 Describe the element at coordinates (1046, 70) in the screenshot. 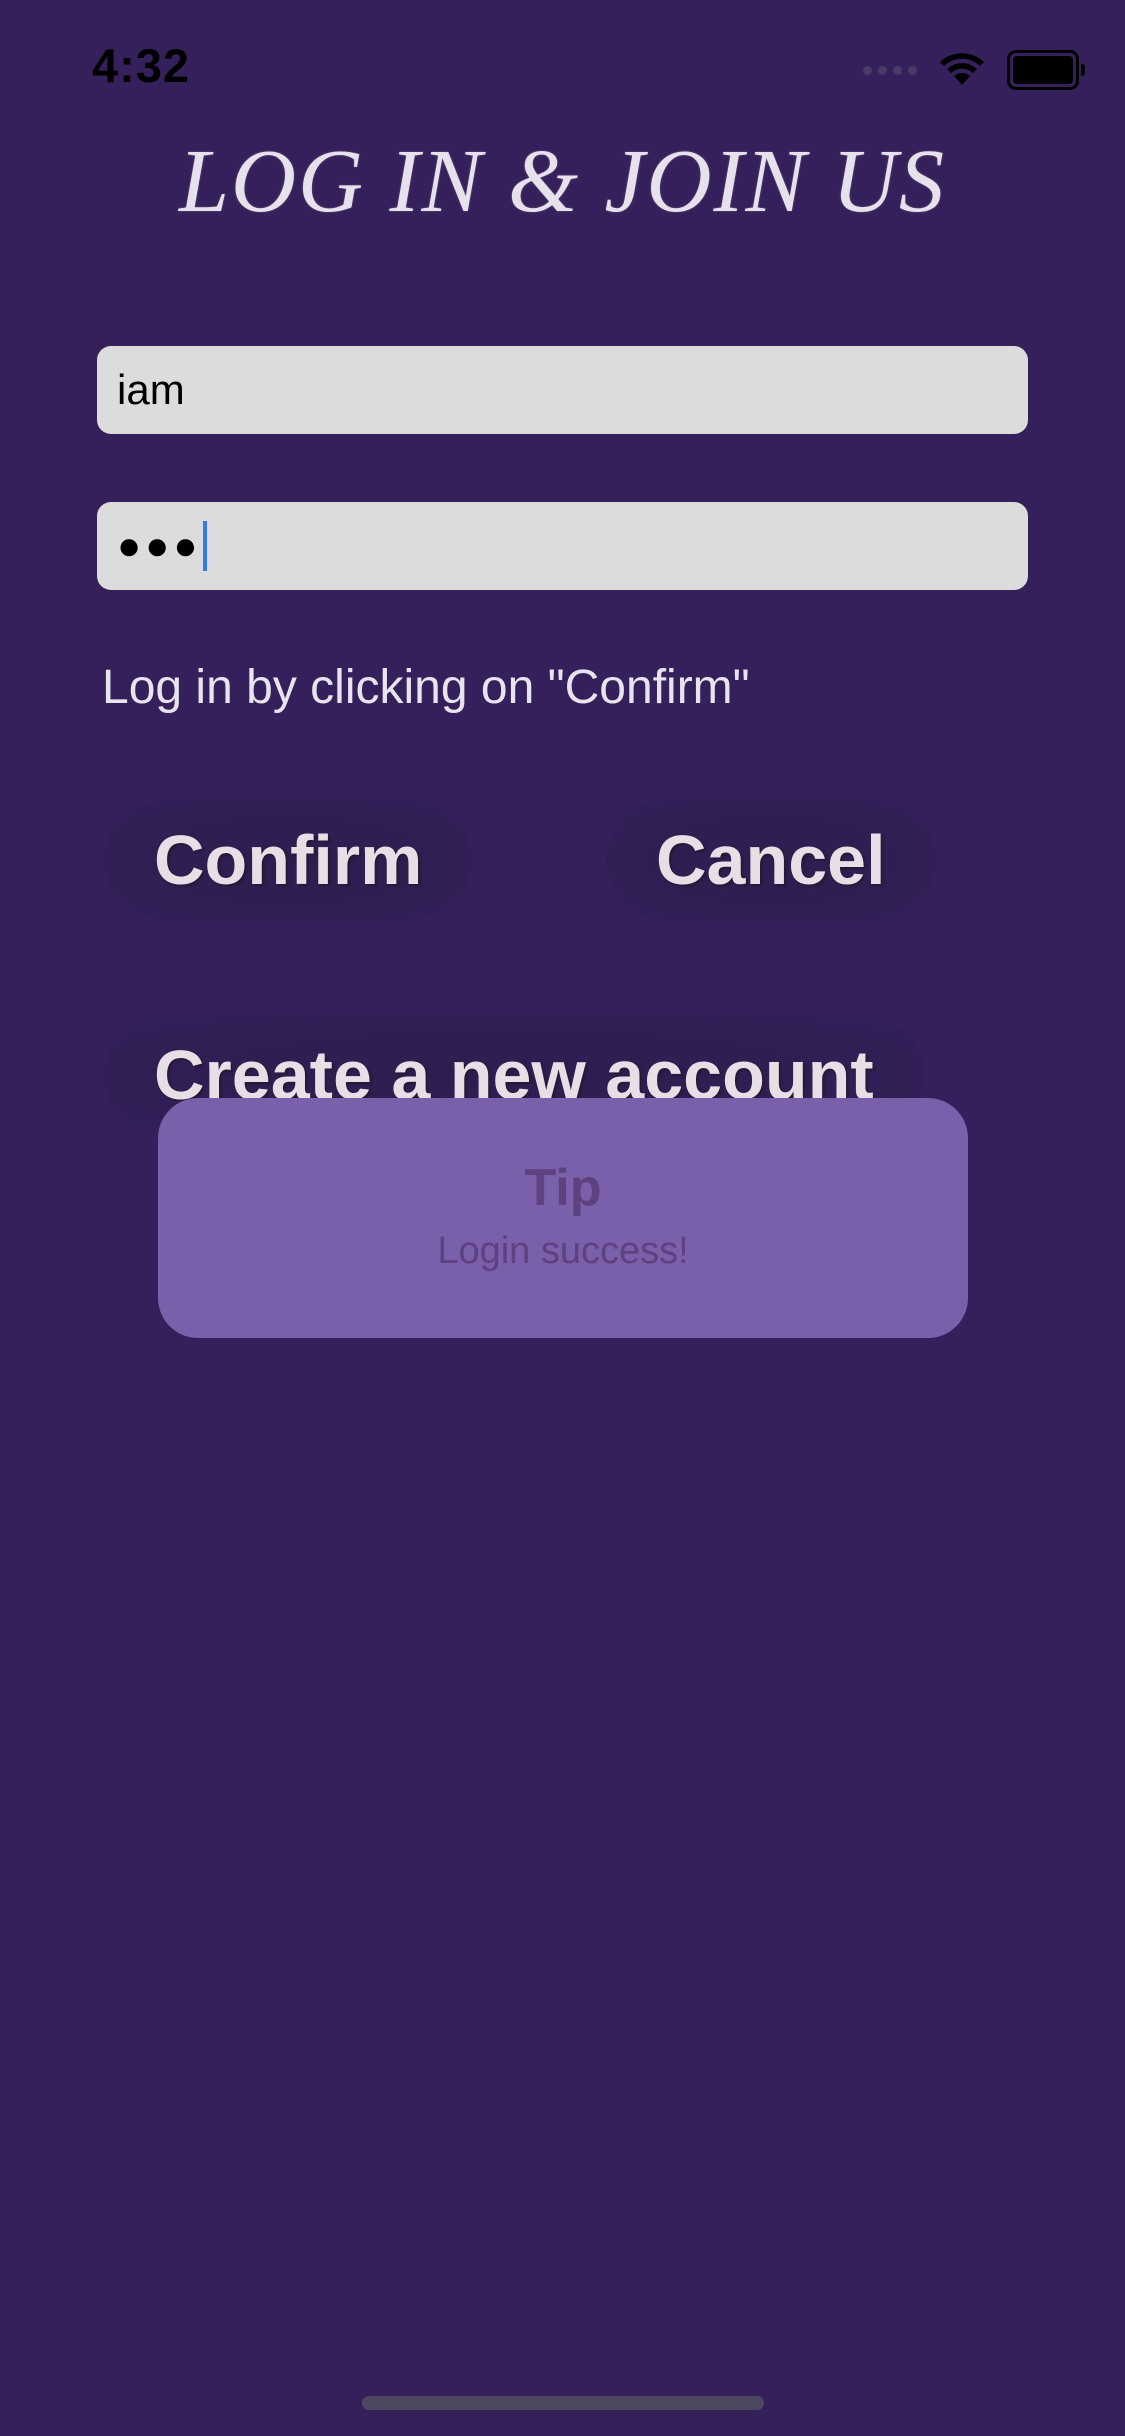

I see `battery-icon` at that location.